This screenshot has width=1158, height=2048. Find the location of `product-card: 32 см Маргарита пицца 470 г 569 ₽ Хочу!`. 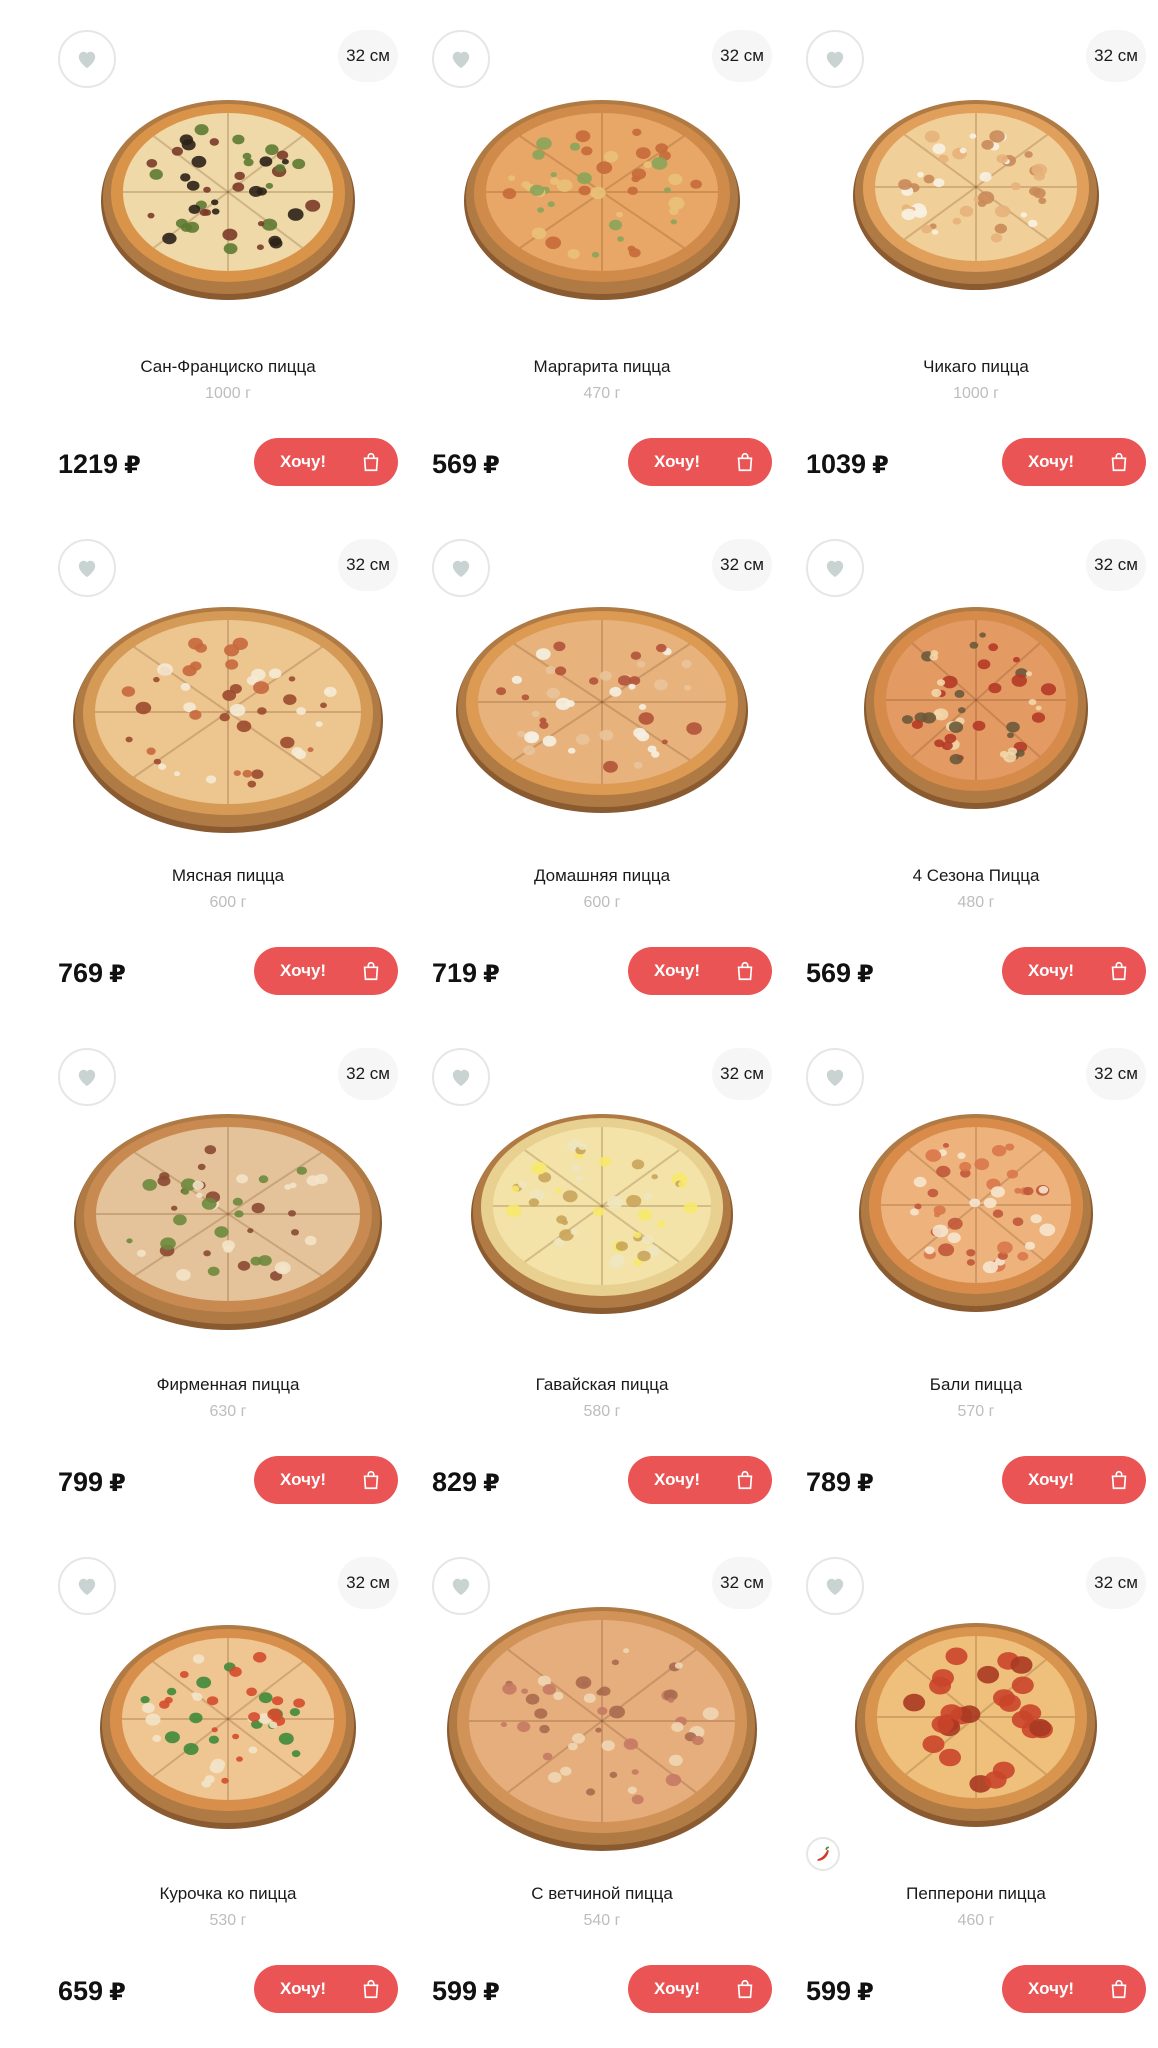

product-card: 32 см Маргарита пицца 470 г 569 ₽ Хочу! is located at coordinates (602, 270).